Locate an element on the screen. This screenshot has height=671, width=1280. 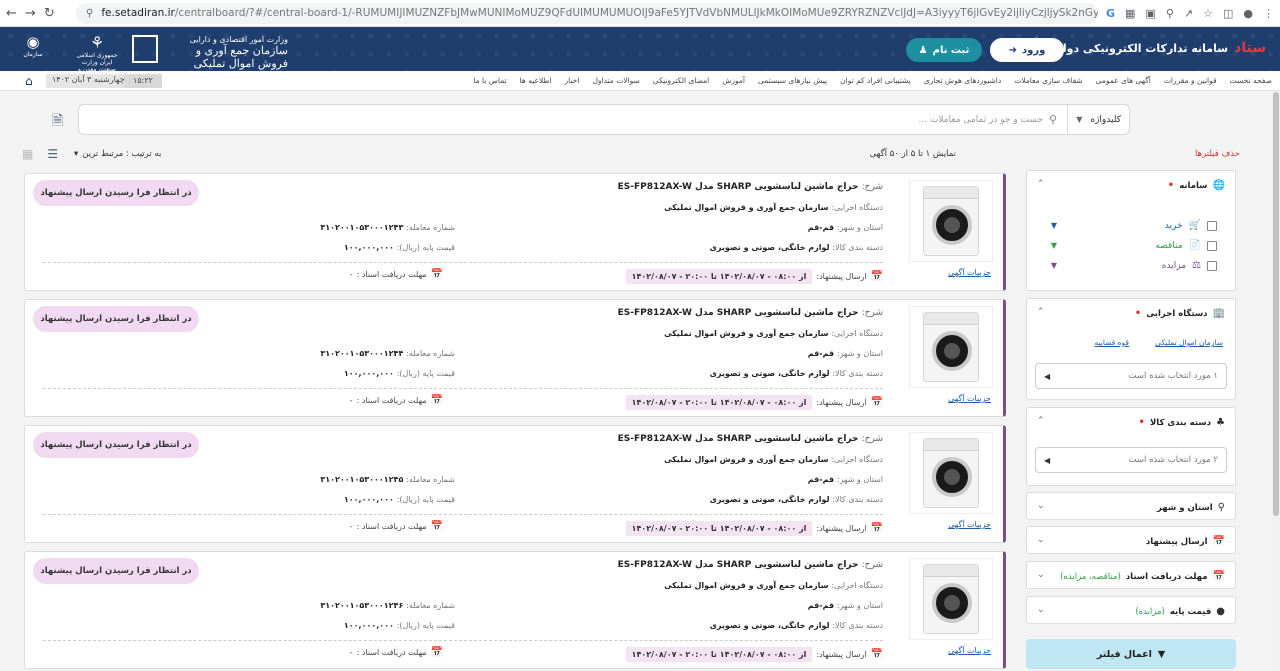
extension-icon: ▦ is located at coordinates (1130, 13).